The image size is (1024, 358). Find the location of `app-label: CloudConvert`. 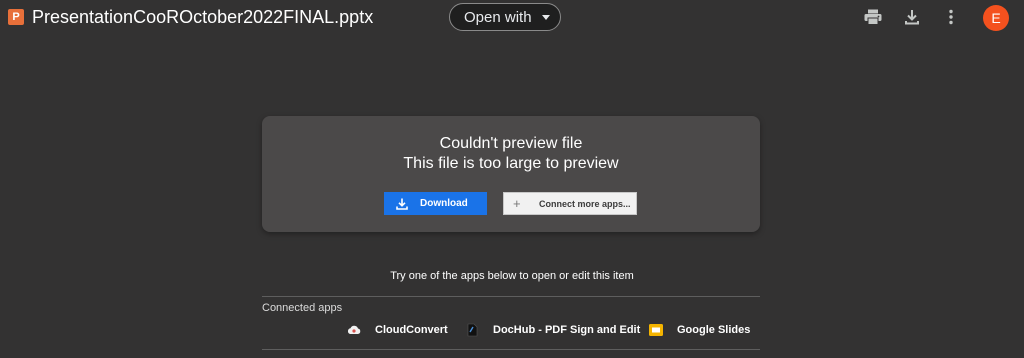

app-label: CloudConvert is located at coordinates (411, 330).